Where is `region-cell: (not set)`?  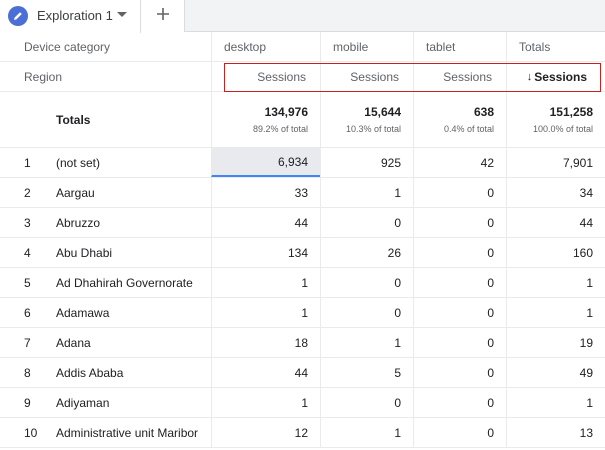 region-cell: (not set) is located at coordinates (131, 162).